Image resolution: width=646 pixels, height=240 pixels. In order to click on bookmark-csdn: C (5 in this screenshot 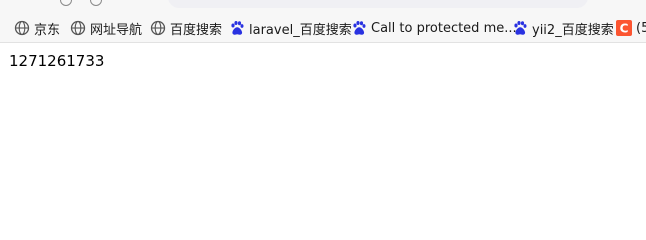, I will do `click(631, 28)`.